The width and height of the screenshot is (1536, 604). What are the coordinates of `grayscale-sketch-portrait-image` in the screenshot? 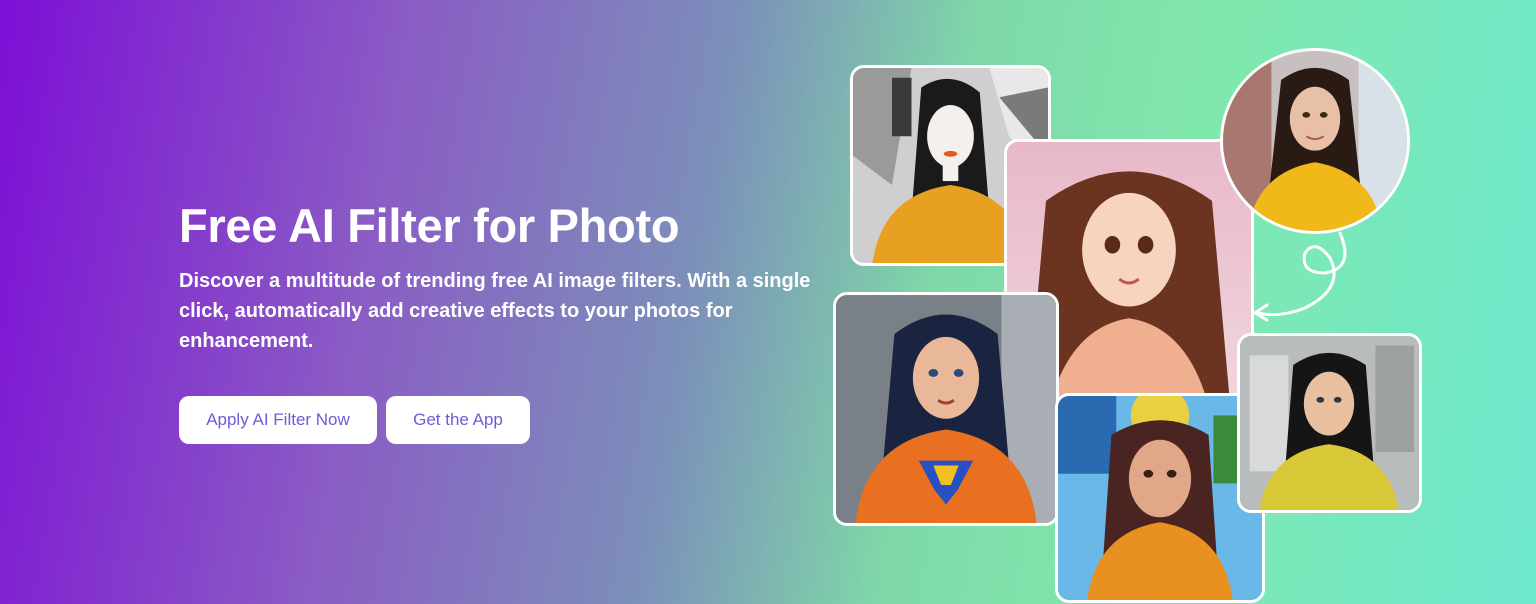 It's located at (1329, 423).